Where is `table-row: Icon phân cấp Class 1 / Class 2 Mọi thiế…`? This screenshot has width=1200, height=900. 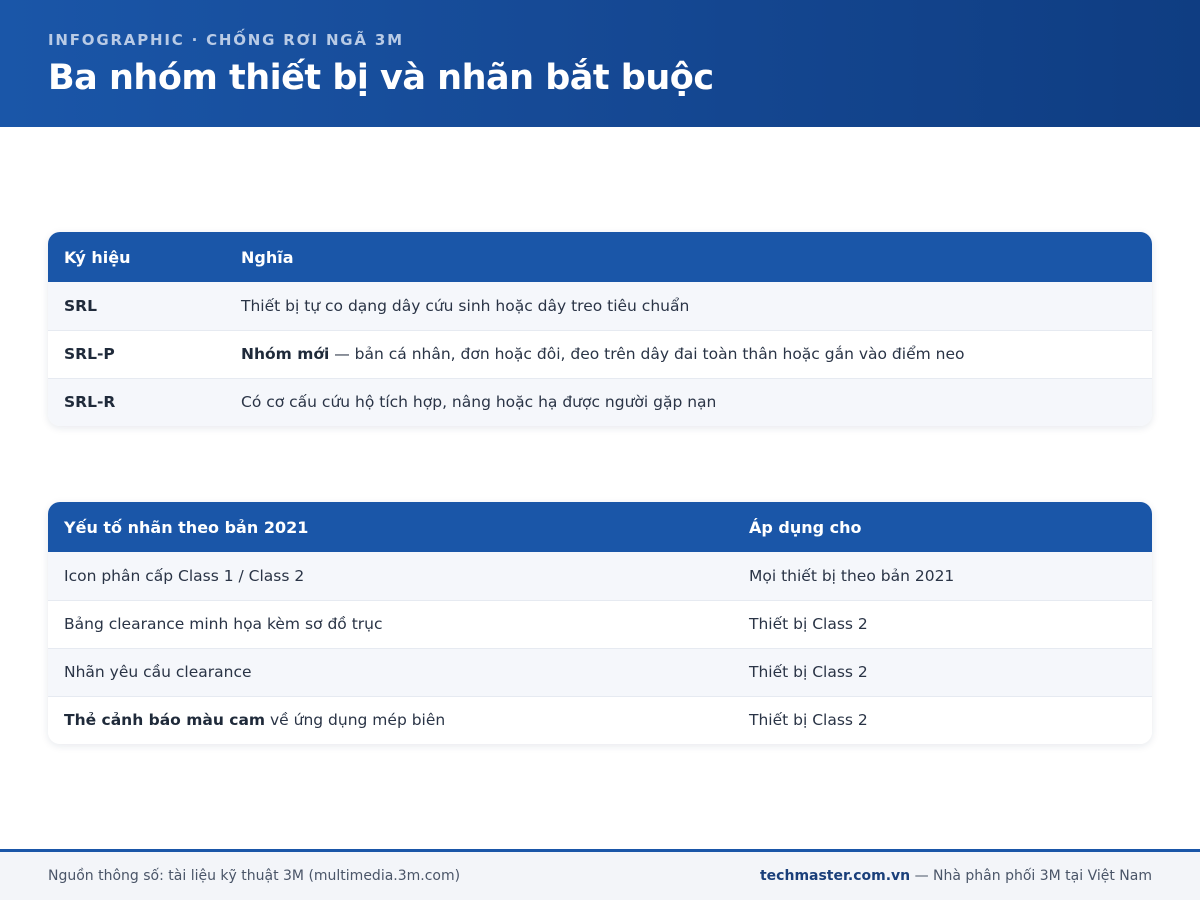
table-row: Icon phân cấp Class 1 / Class 2 Mọi thiế… is located at coordinates (600, 576).